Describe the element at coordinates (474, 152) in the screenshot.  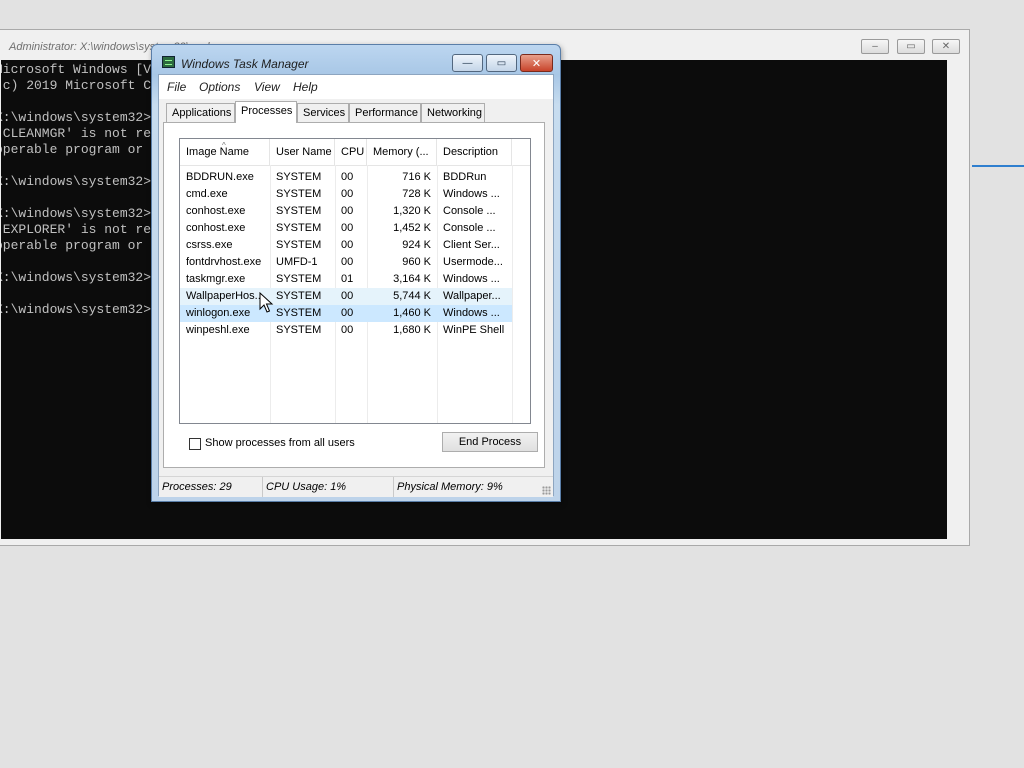
I see `column-description: Description` at that location.